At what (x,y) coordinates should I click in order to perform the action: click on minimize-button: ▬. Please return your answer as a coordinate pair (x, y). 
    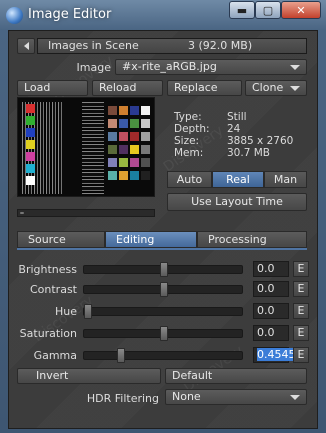
    Looking at the image, I should click on (242, 10).